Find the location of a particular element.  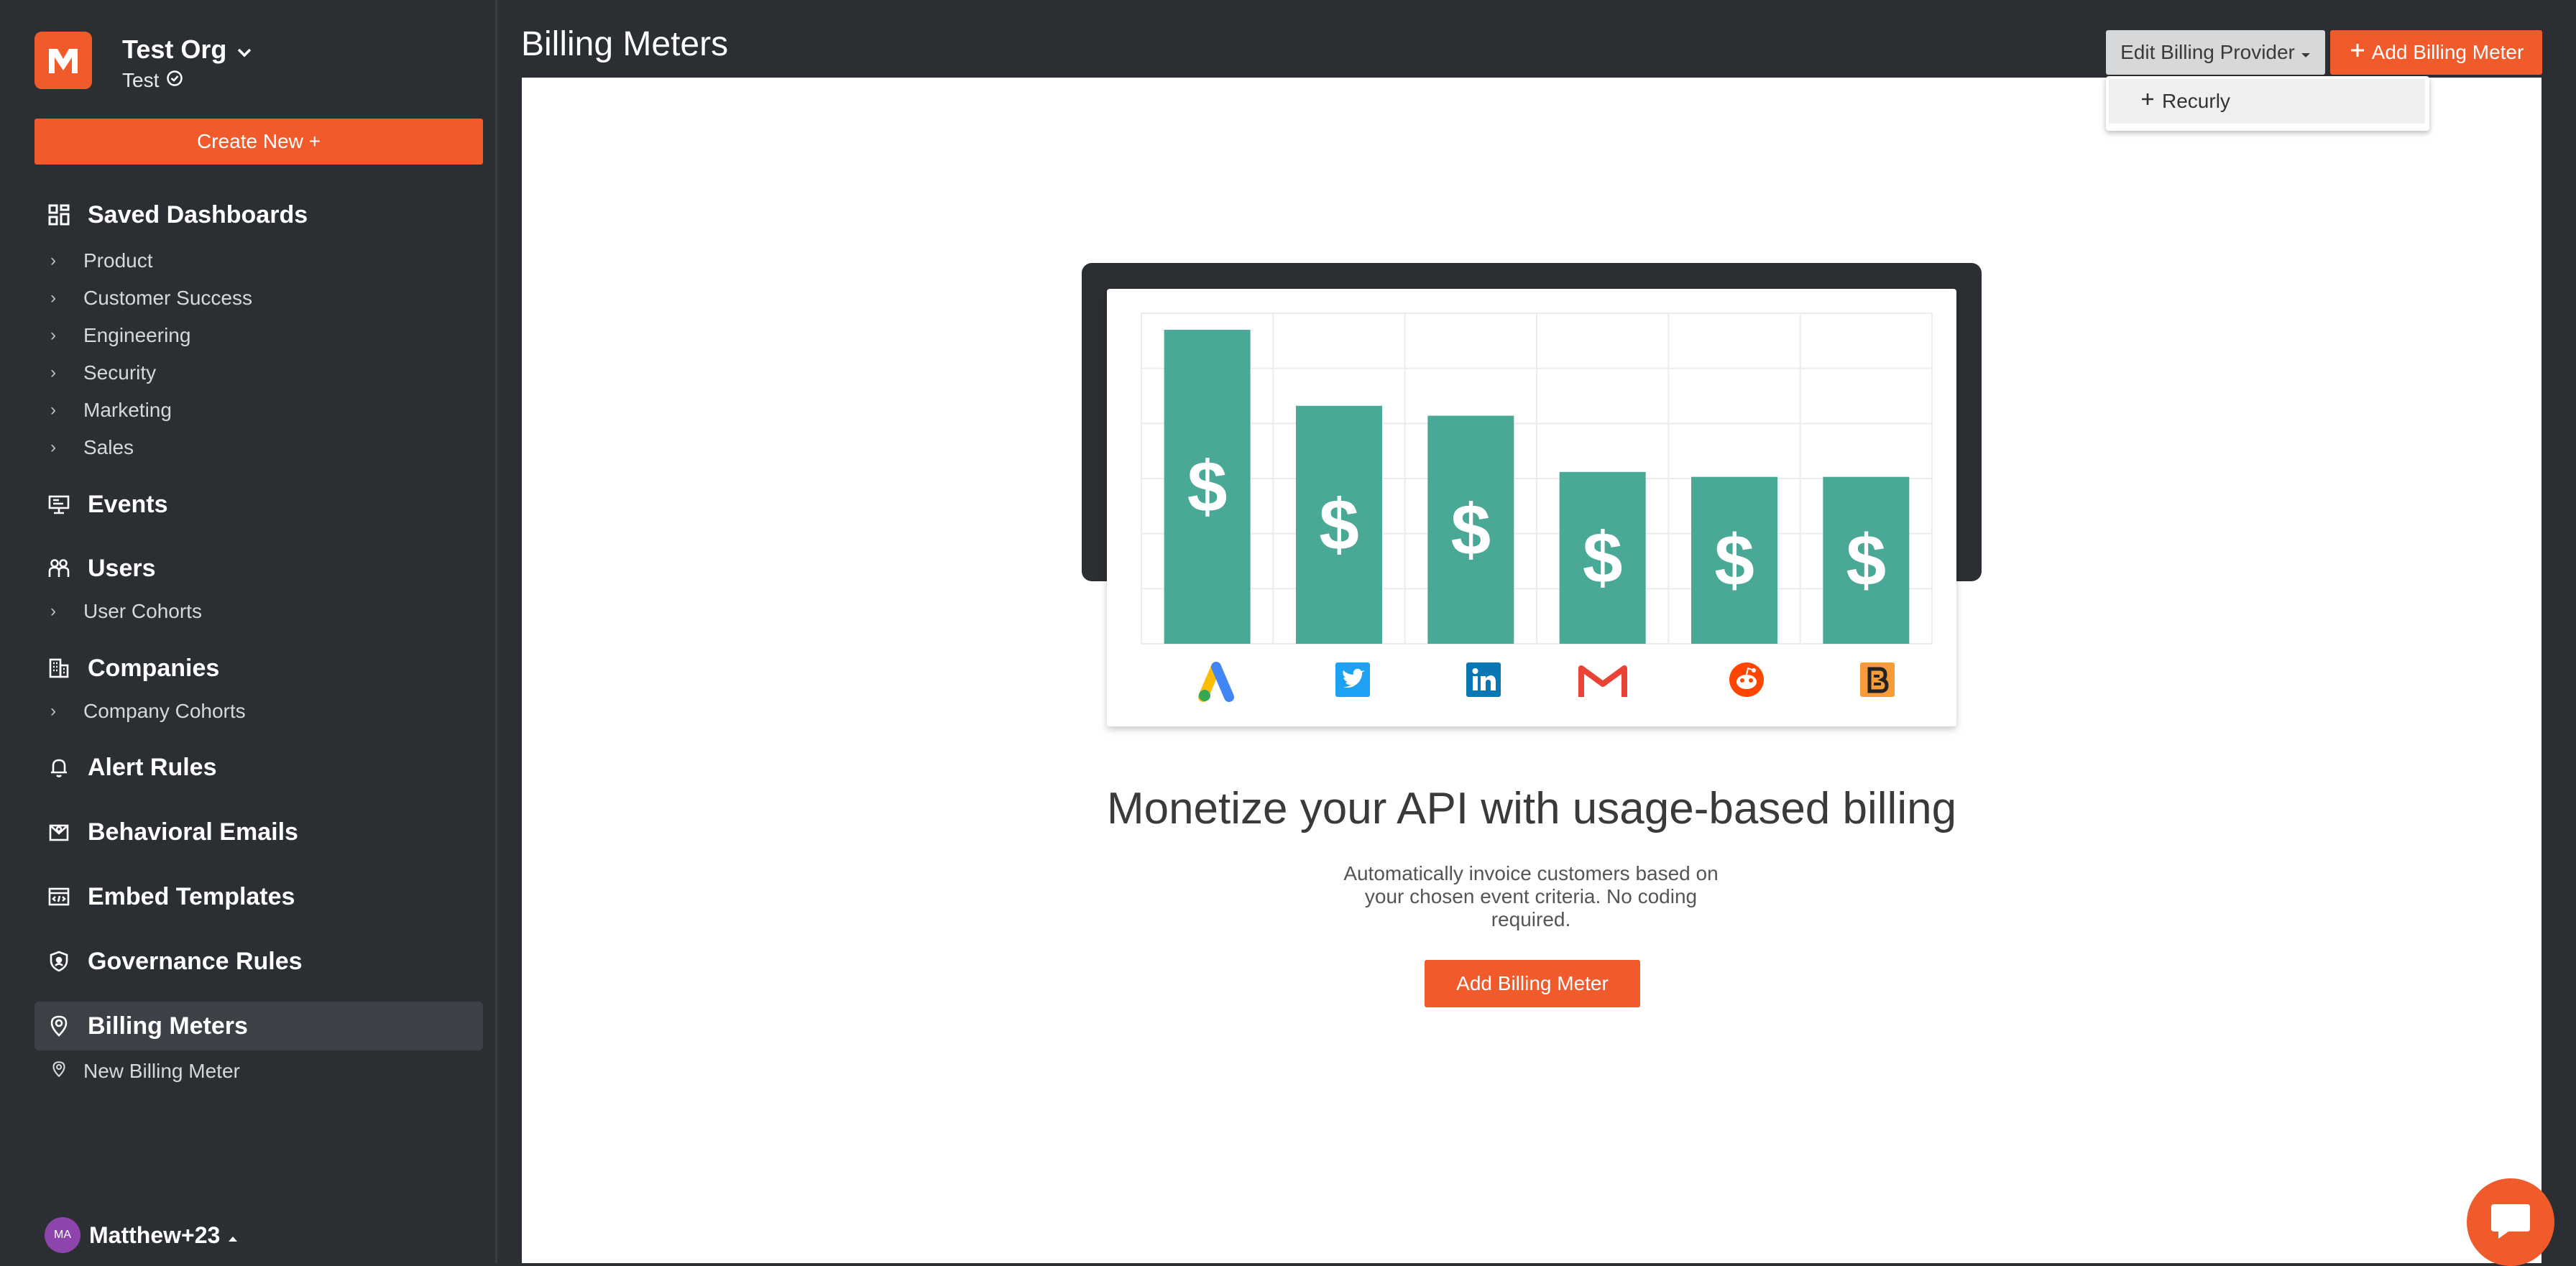

twitter-icon is located at coordinates (1352, 679).